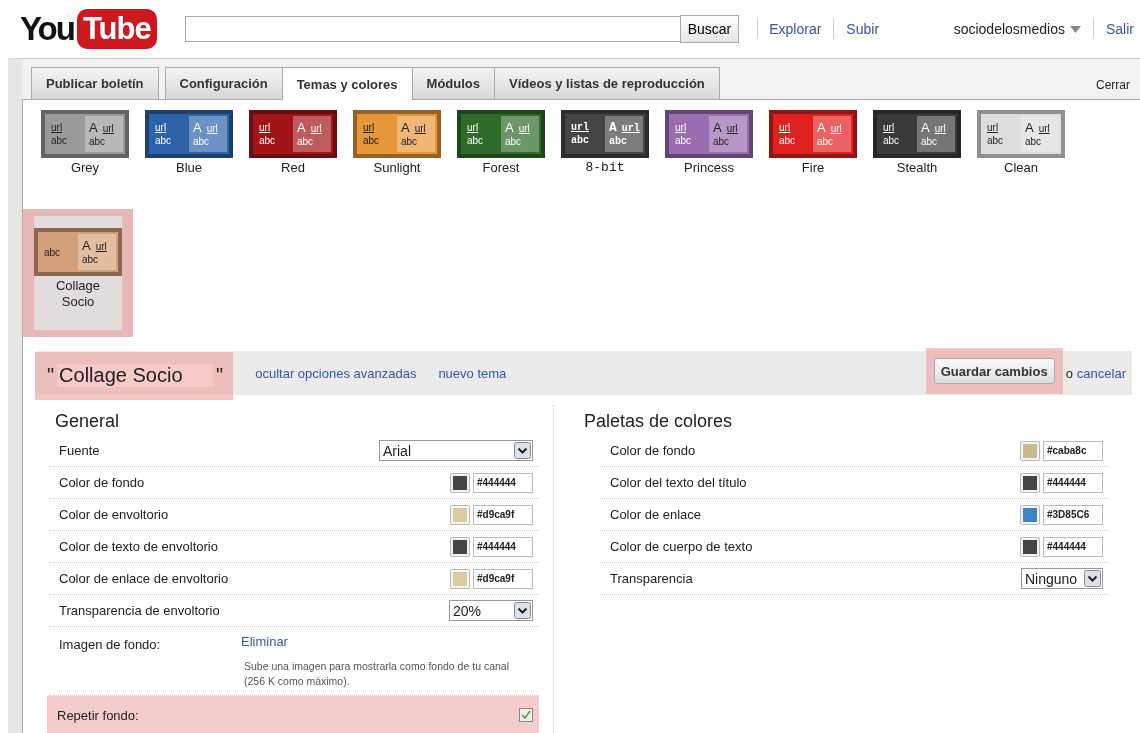 This screenshot has height=733, width=1140. Describe the element at coordinates (397, 450) in the screenshot. I see `dropdown-value: Arial` at that location.